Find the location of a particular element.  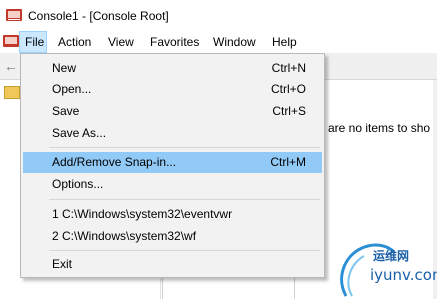

menu-item-shortcut: Ctrl+O is located at coordinates (288, 89).